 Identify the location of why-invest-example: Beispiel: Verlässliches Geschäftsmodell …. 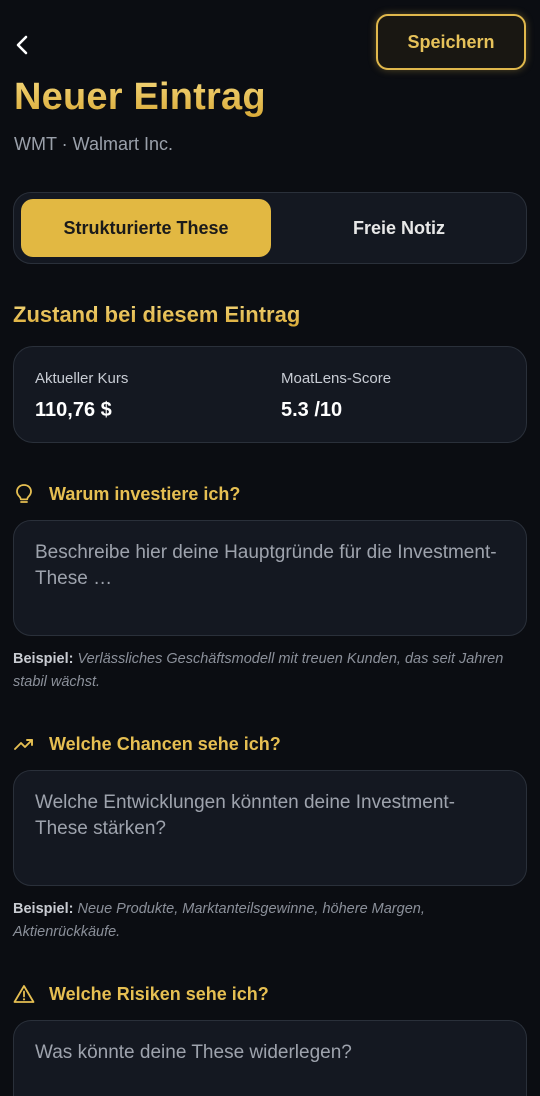
(263, 671).